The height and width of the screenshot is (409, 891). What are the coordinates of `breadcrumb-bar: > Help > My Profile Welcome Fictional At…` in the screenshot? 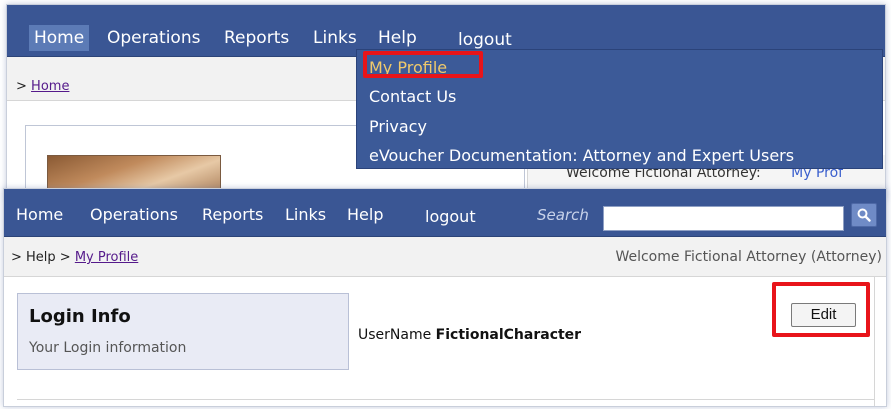 It's located at (445, 257).